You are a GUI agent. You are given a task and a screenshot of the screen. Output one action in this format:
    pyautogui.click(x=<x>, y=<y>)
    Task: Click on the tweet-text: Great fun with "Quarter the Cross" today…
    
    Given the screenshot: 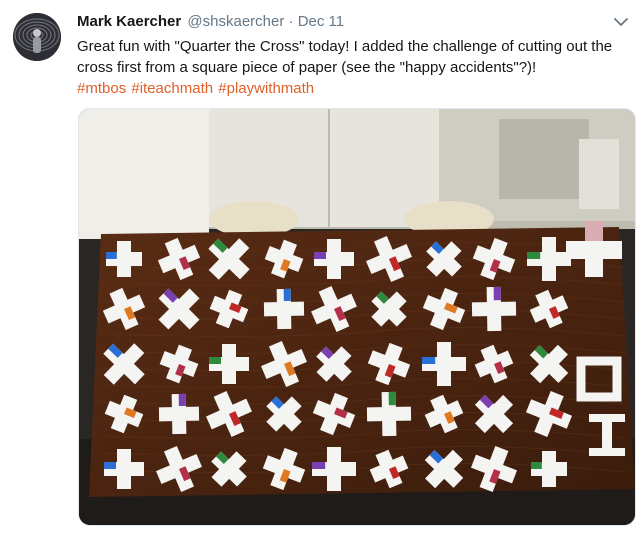 What is the action you would take?
    pyautogui.click(x=345, y=57)
    